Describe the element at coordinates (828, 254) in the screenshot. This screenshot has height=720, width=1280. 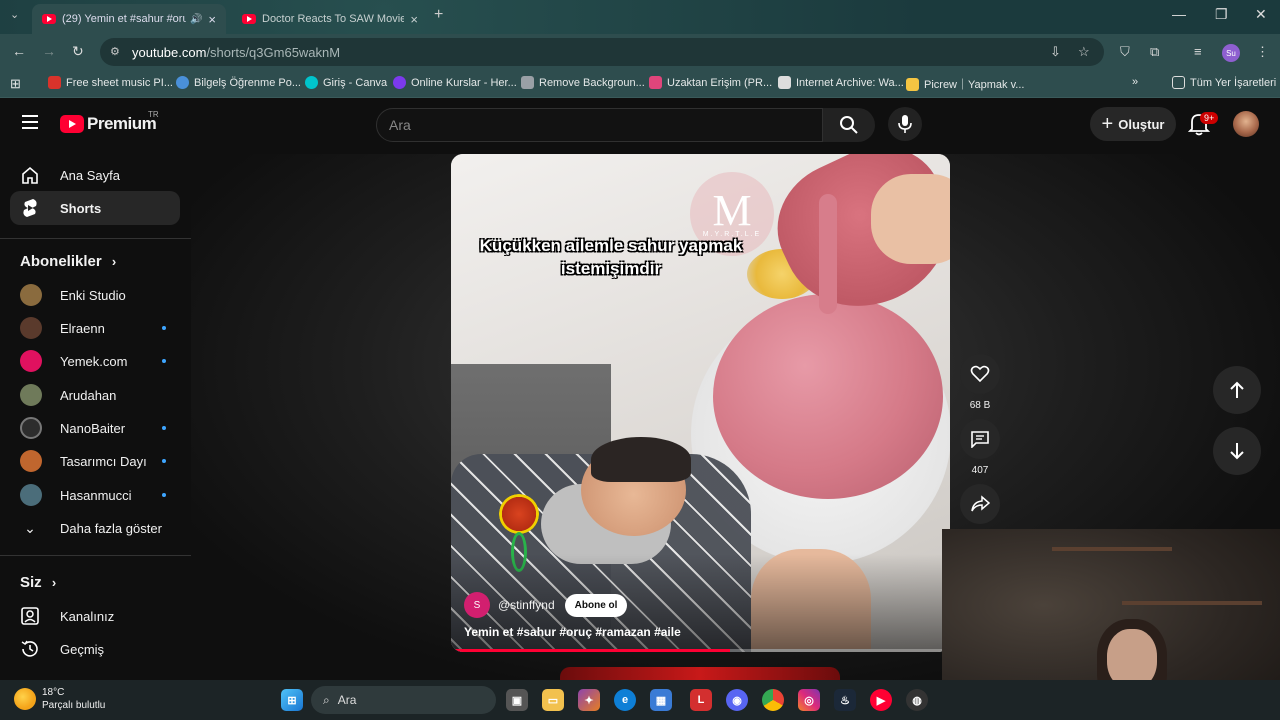
I see `video-glaze-stream` at that location.